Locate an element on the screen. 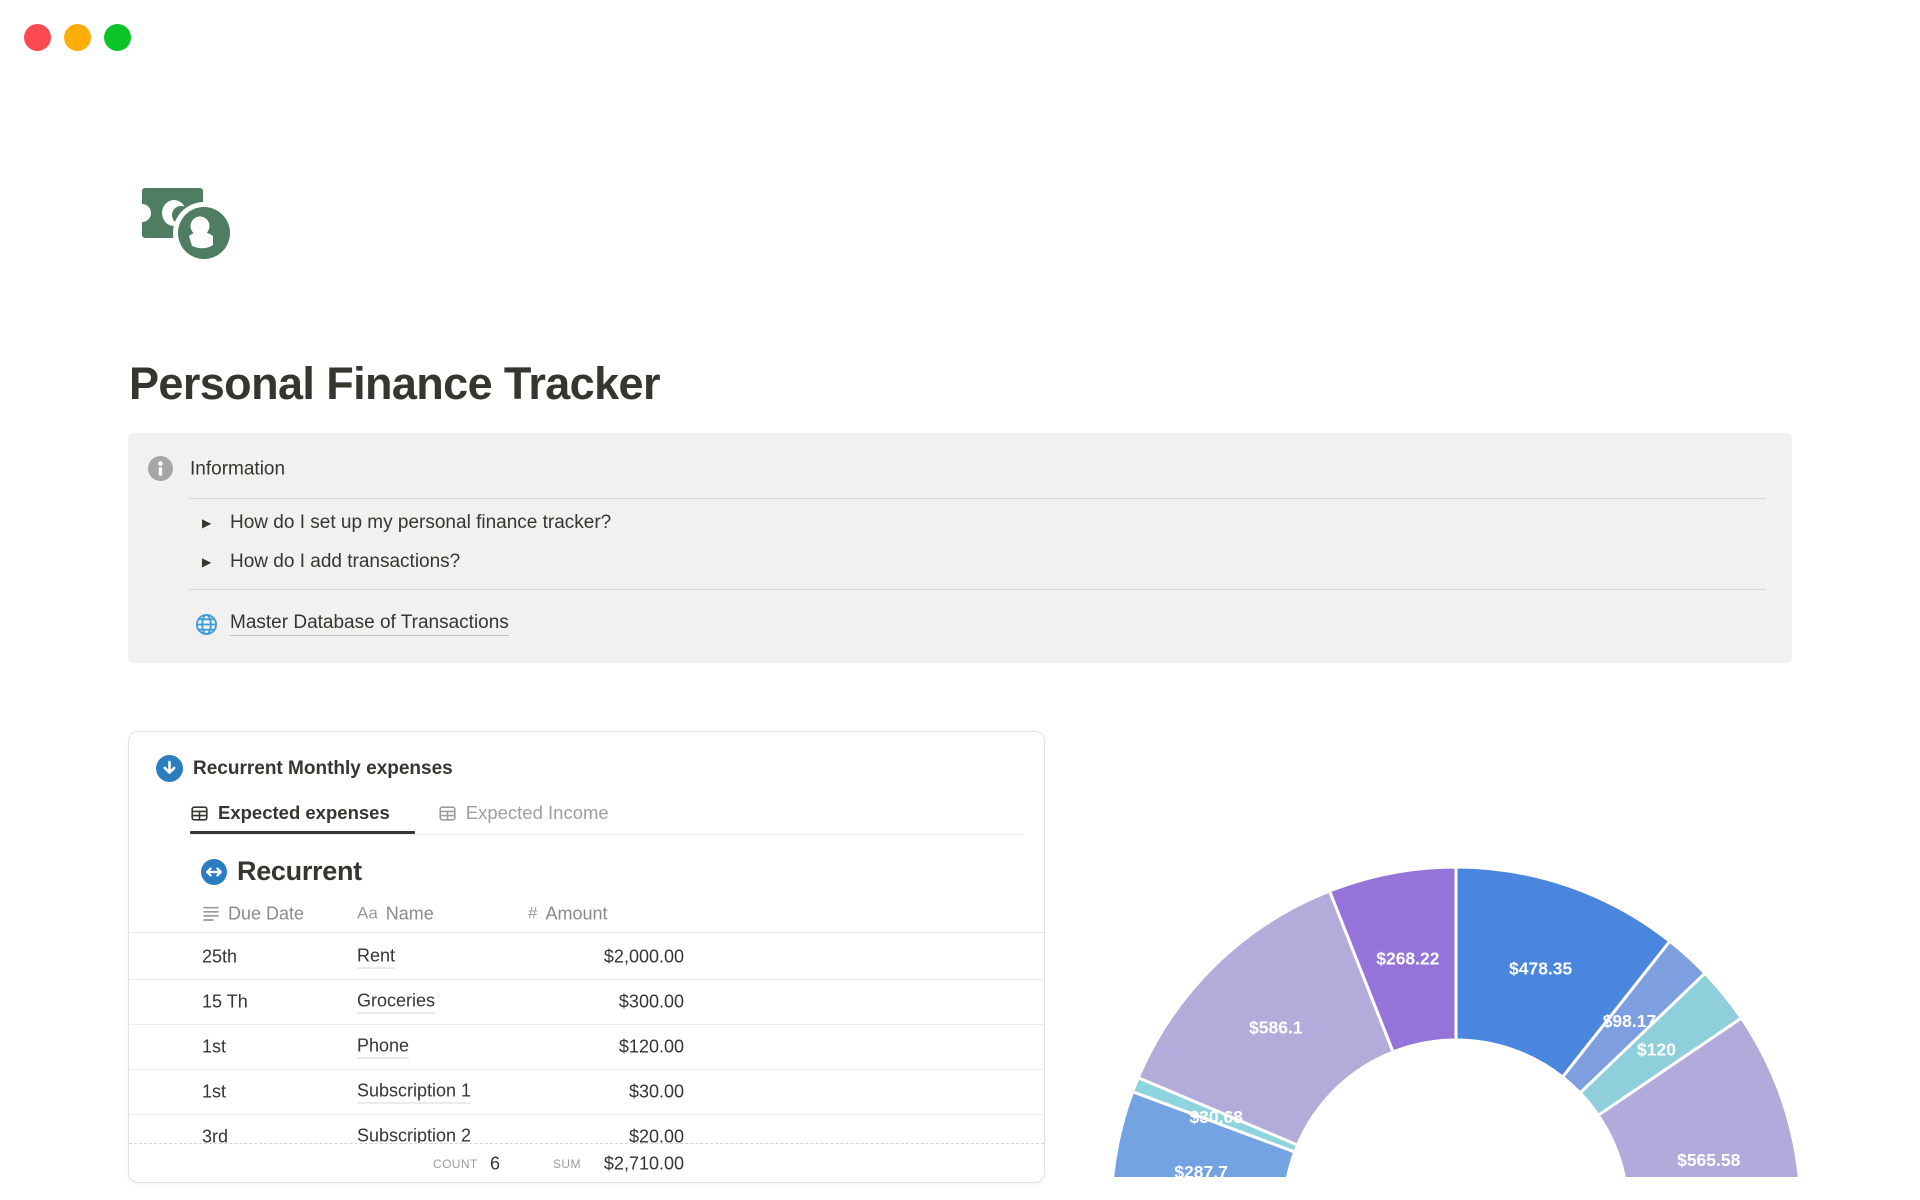  tab-expected-income: Expected Income is located at coordinates (523, 813).